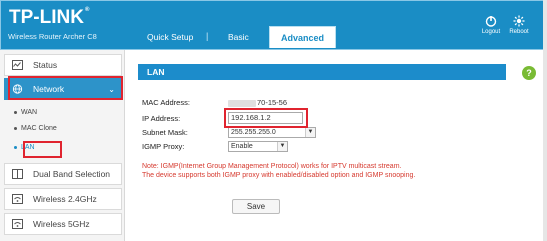 The image size is (547, 241). What do you see at coordinates (491, 21) in the screenshot?
I see `logout-icon` at bounding box center [491, 21].